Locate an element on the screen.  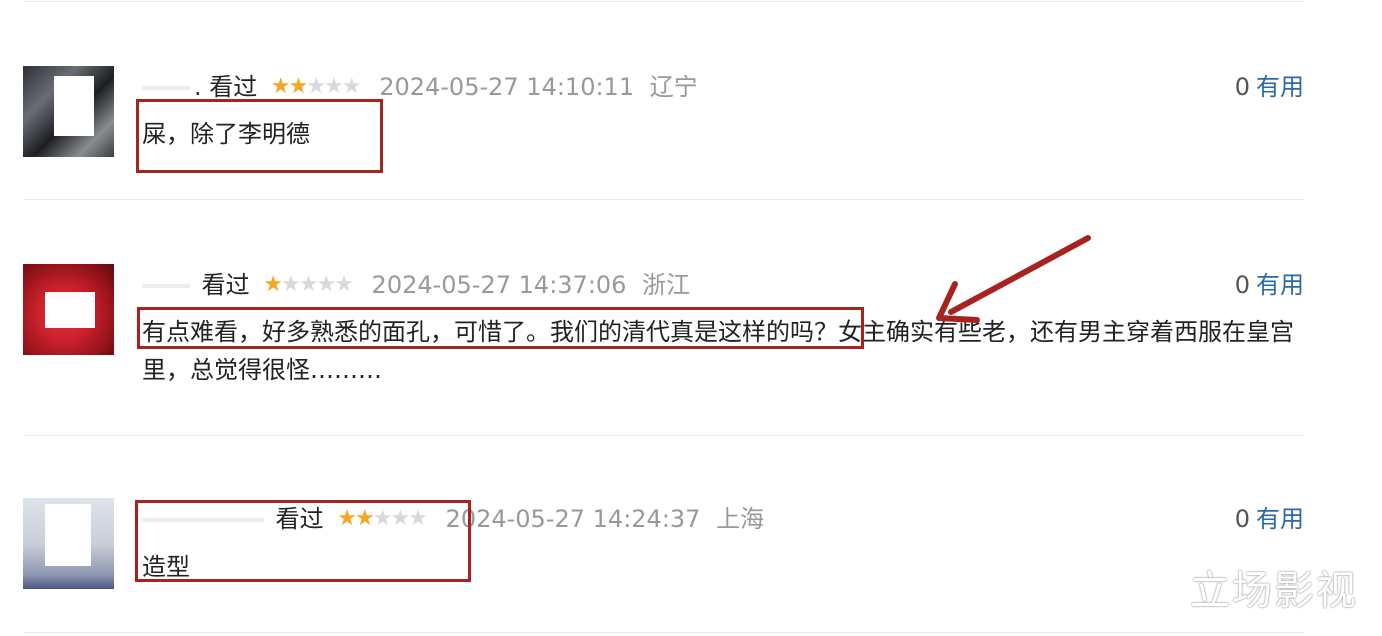
rating-stars-filled: ★★ is located at coordinates (289, 86).